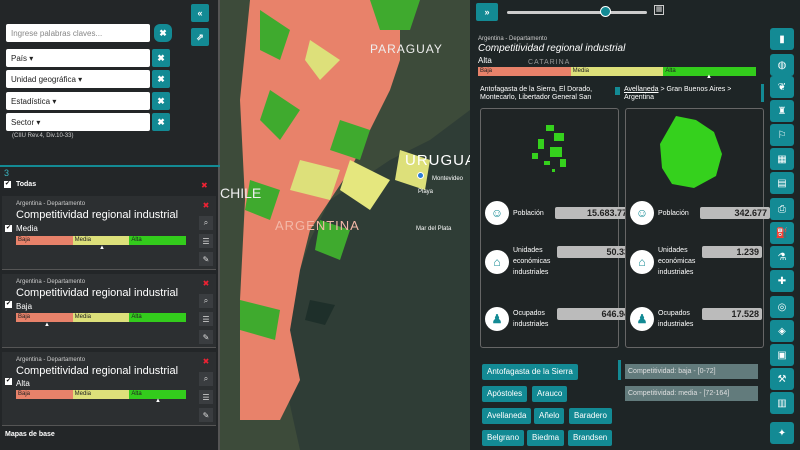 The height and width of the screenshot is (450, 800). I want to click on factory-icon: ⌂, so click(642, 261).